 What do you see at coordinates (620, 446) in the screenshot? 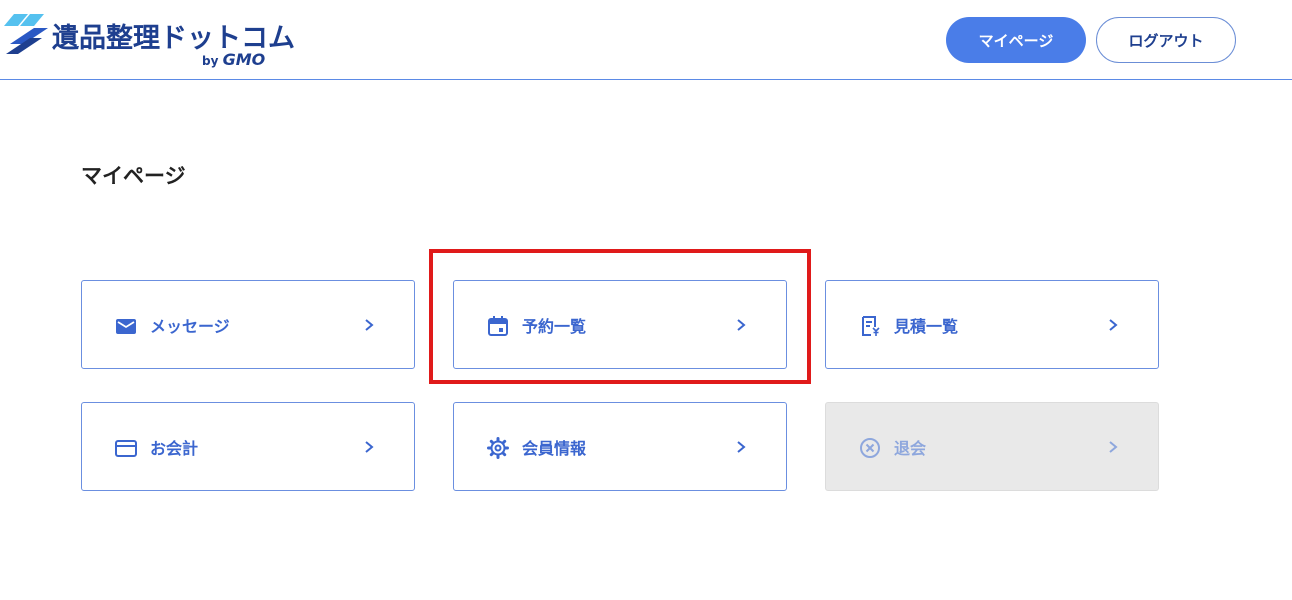
I see `menu-card-member-info: 会員情報` at bounding box center [620, 446].